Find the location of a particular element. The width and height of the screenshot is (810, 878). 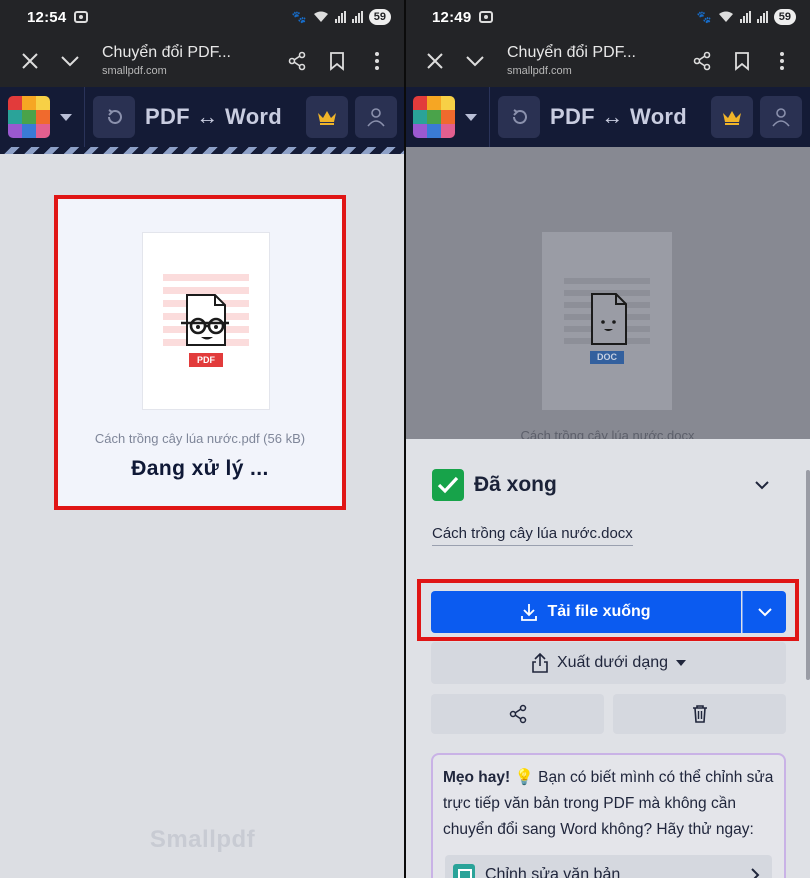

download-options-button is located at coordinates (764, 612).